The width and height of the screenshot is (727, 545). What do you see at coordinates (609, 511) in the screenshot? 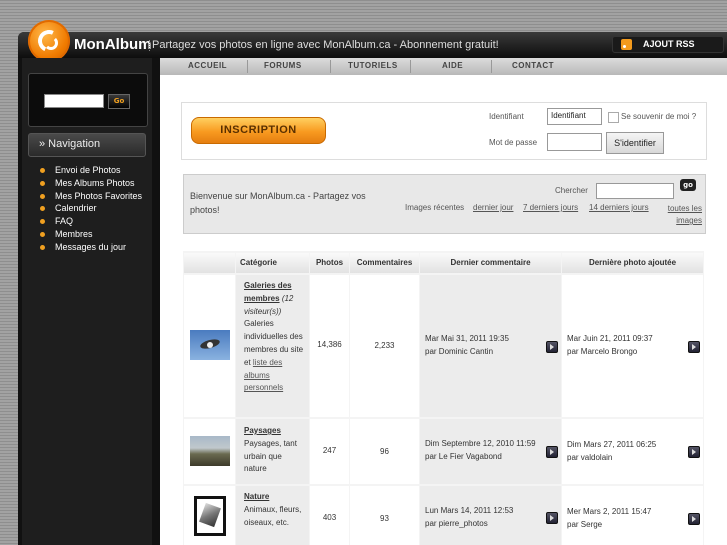
I see `last-photo-date: Mer Mars 2, 2011 15:47` at bounding box center [609, 511].